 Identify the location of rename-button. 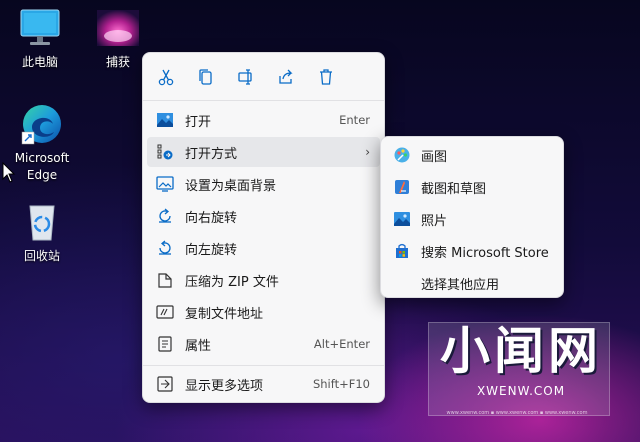
(246, 77).